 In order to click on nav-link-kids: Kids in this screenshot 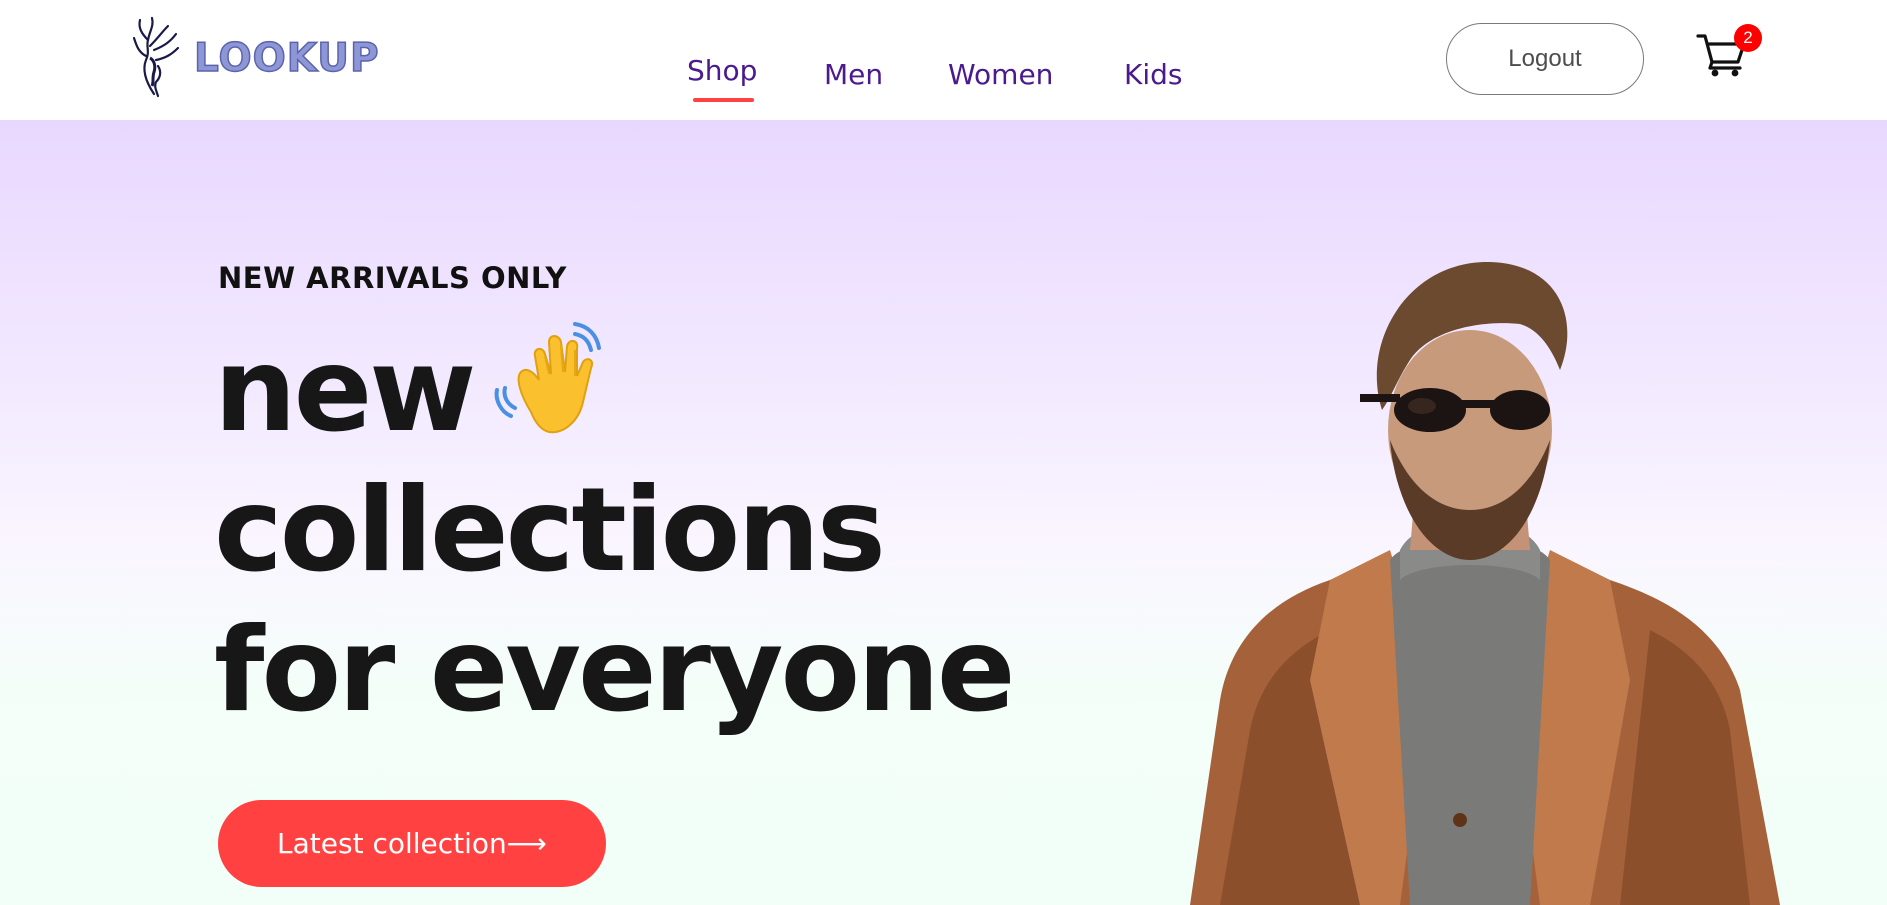, I will do `click(1153, 74)`.